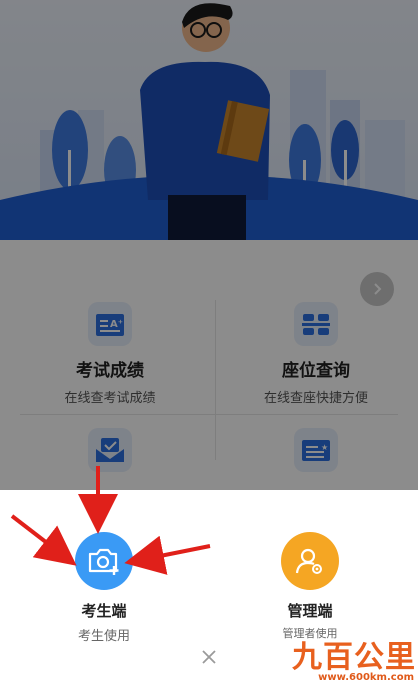  Describe the element at coordinates (104, 561) in the screenshot. I see `camera-plus-icon` at that location.